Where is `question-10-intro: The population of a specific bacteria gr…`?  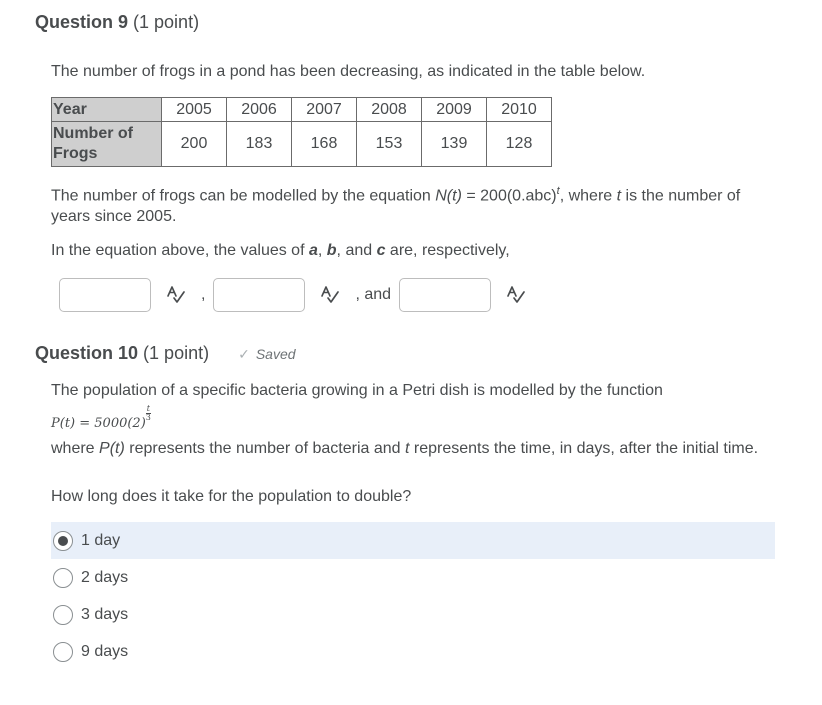
question-10-intro: The population of a specific bacteria gr… is located at coordinates (357, 390).